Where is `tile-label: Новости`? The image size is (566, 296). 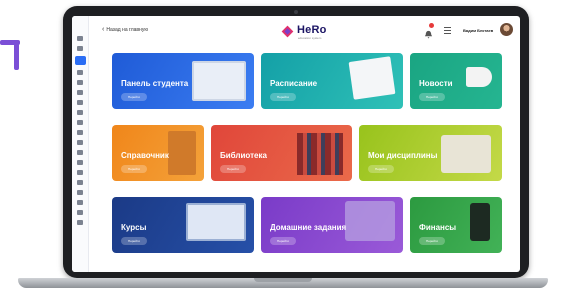 tile-label: Новости is located at coordinates (436, 83).